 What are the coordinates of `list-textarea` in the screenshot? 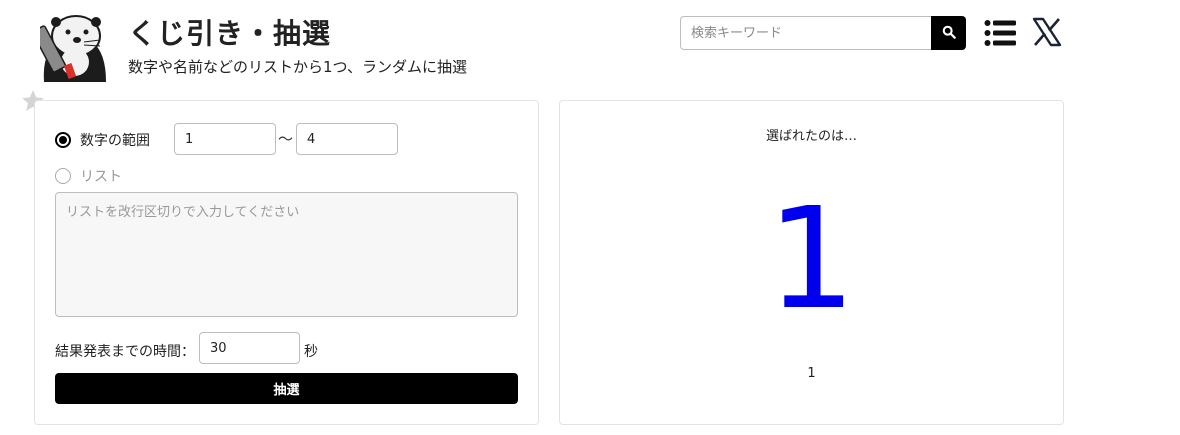 It's located at (286, 254).